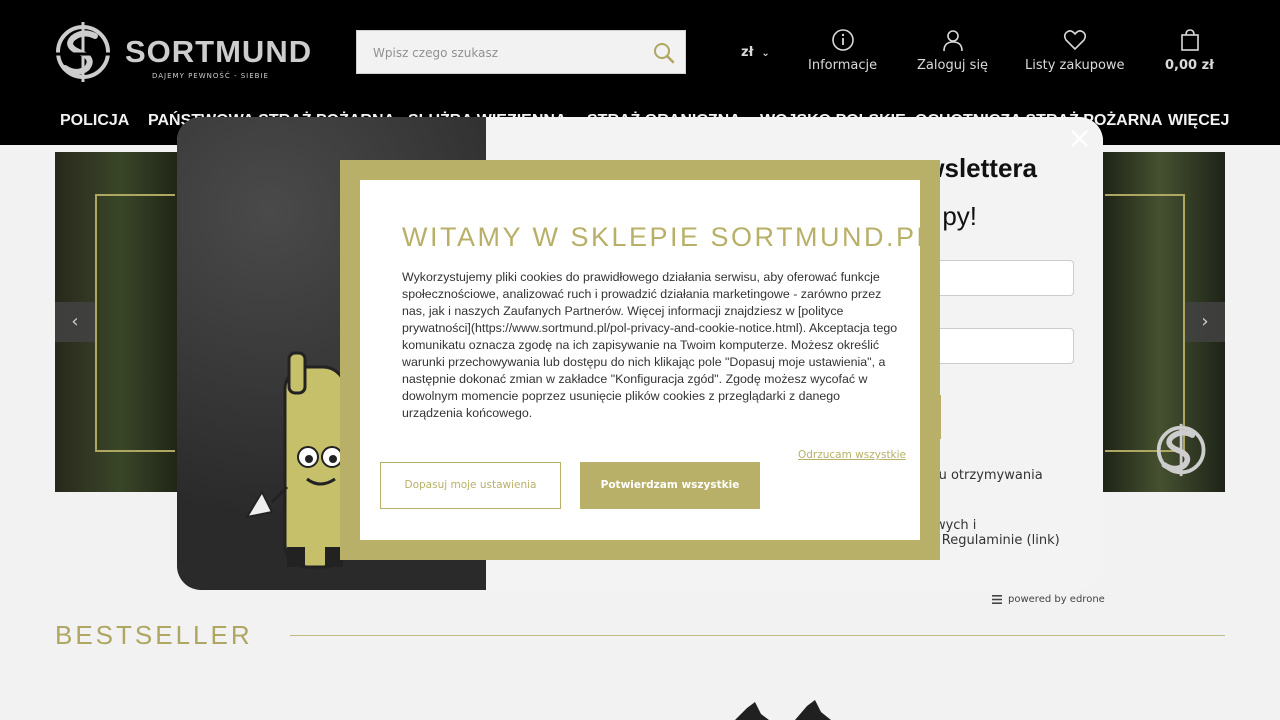  Describe the element at coordinates (1005, 278) in the screenshot. I see `newsletter-name-field` at that location.